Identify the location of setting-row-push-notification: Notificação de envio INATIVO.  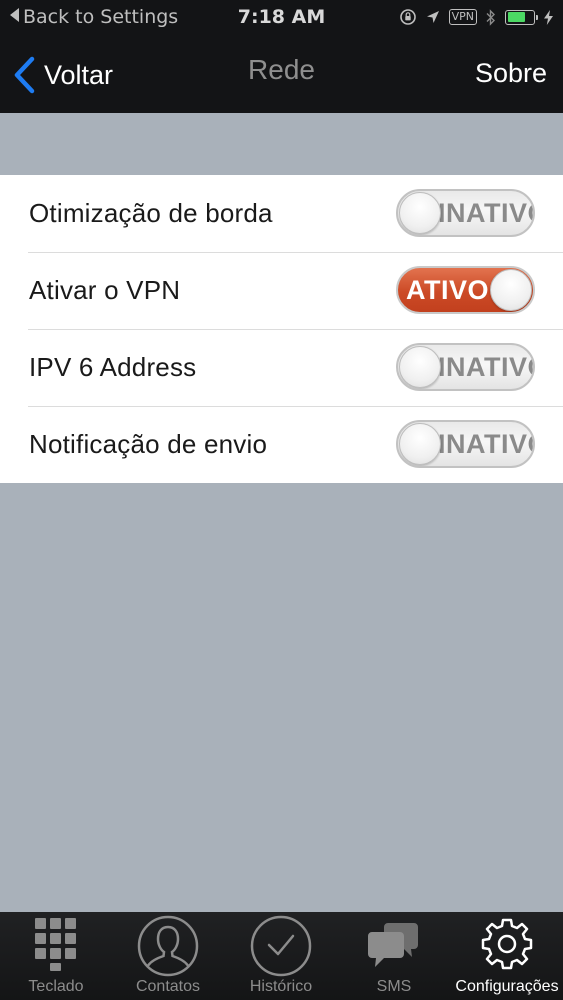
(281, 444).